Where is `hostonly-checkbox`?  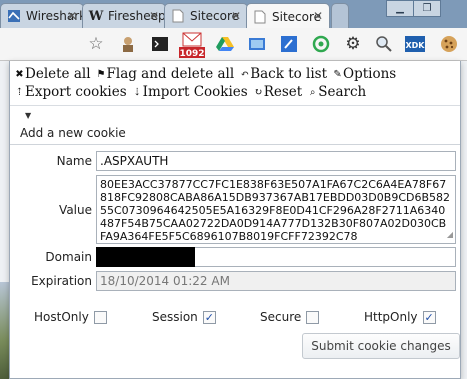 hostonly-checkbox is located at coordinates (100, 317).